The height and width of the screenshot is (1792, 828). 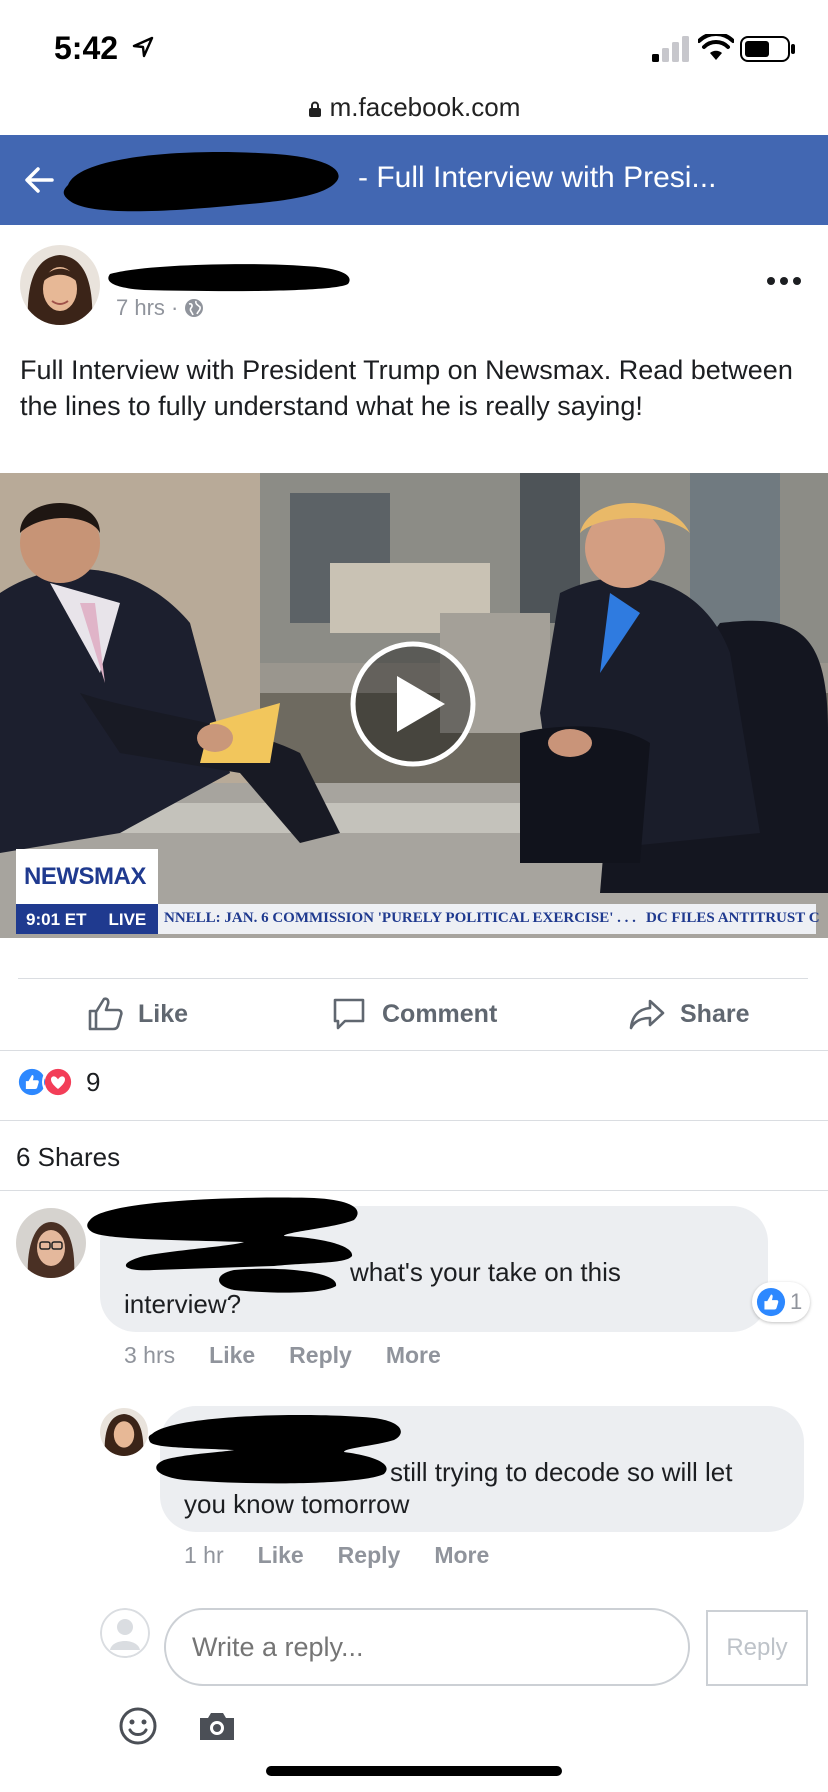 What do you see at coordinates (485, 1272) in the screenshot?
I see `comment-text-line: what's your take on this` at bounding box center [485, 1272].